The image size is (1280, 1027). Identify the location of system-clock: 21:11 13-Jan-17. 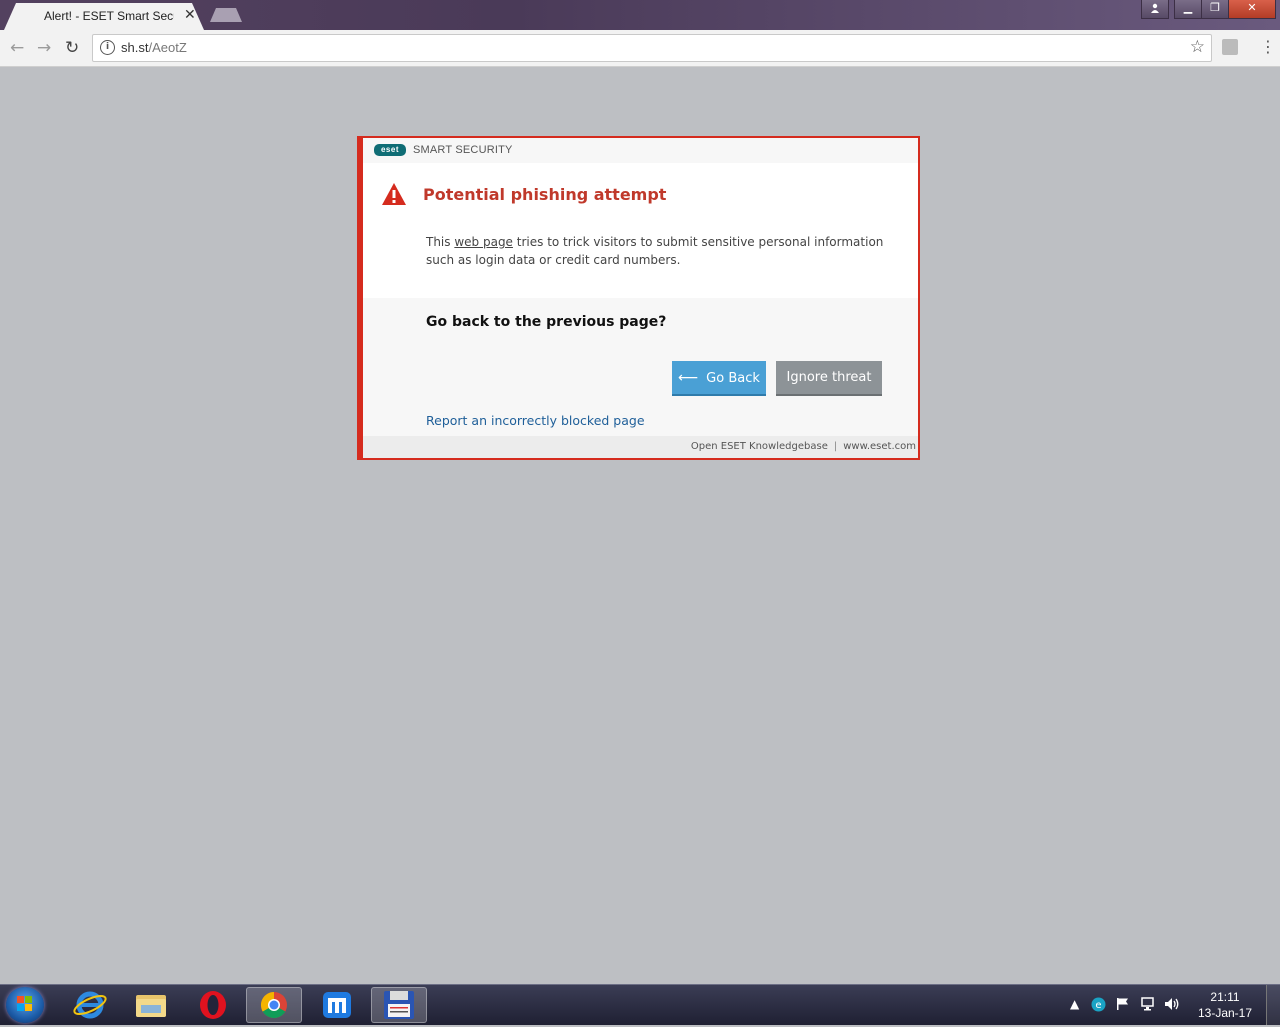
(1225, 1005).